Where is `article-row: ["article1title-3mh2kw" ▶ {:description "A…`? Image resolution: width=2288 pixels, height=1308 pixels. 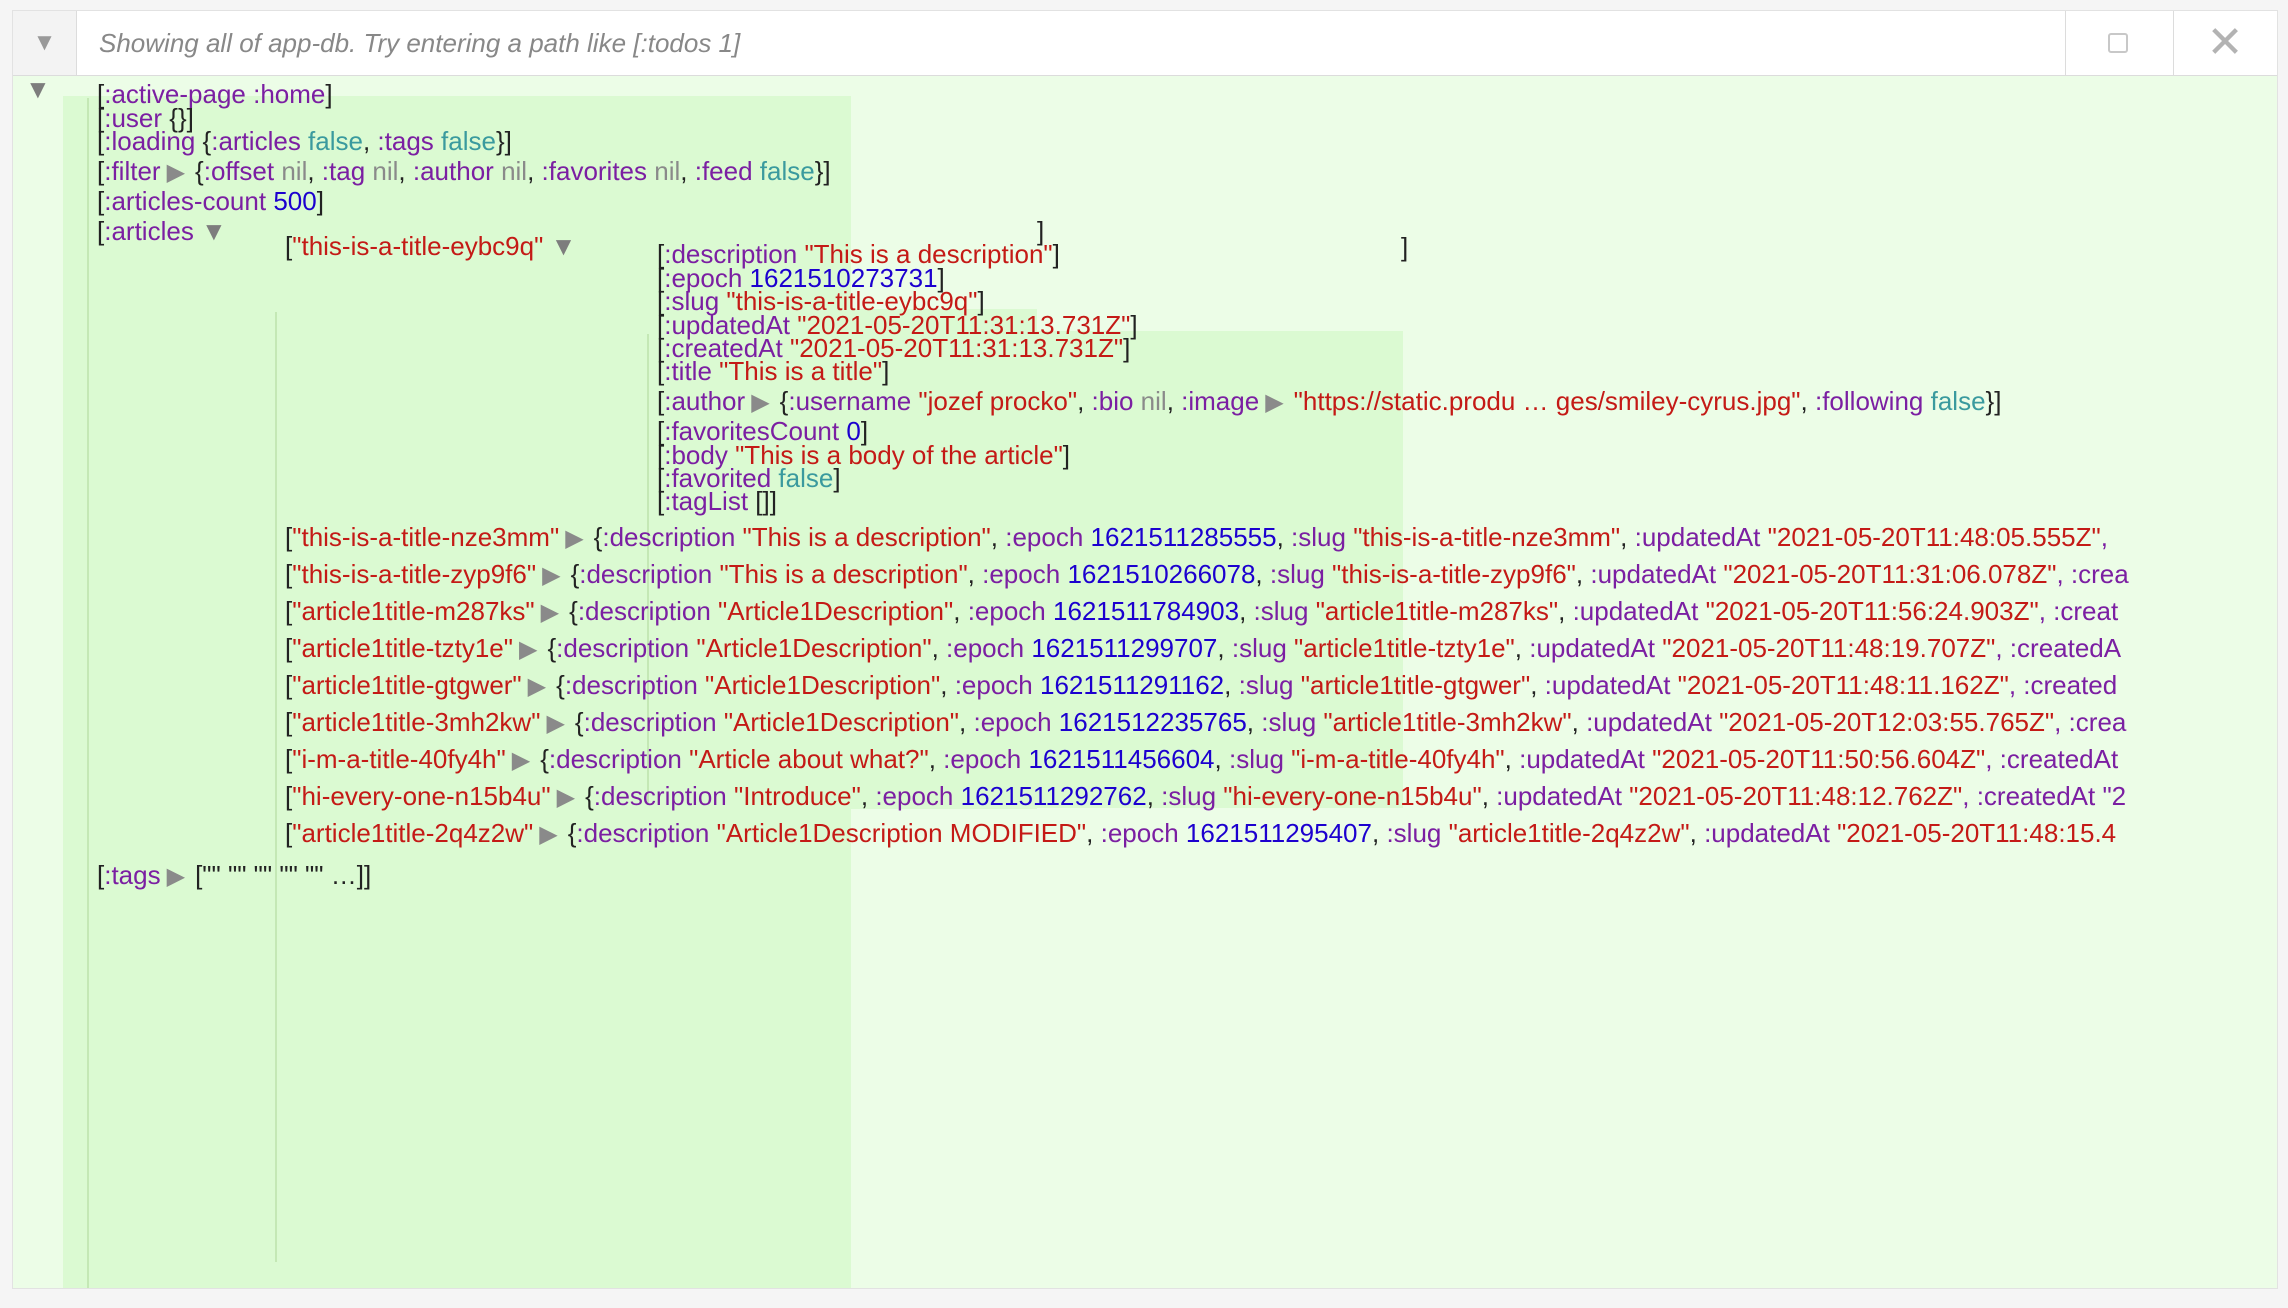 article-row: ["article1title-3mh2kw" ▶ {:description "A… is located at coordinates (1206, 722).